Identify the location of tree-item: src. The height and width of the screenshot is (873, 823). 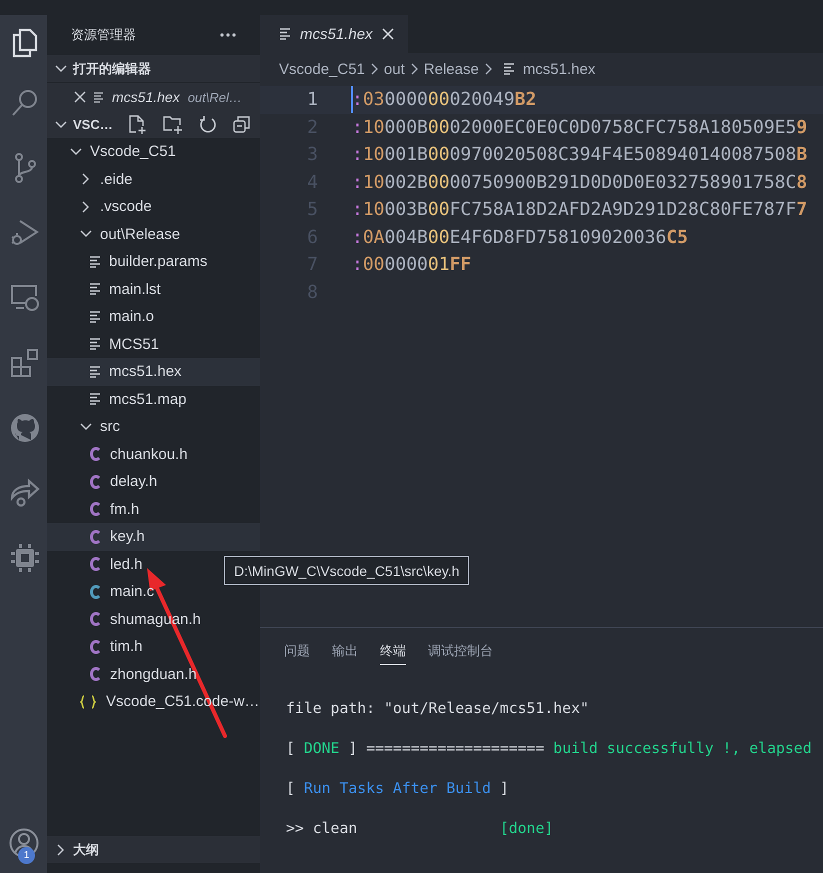
(100, 427).